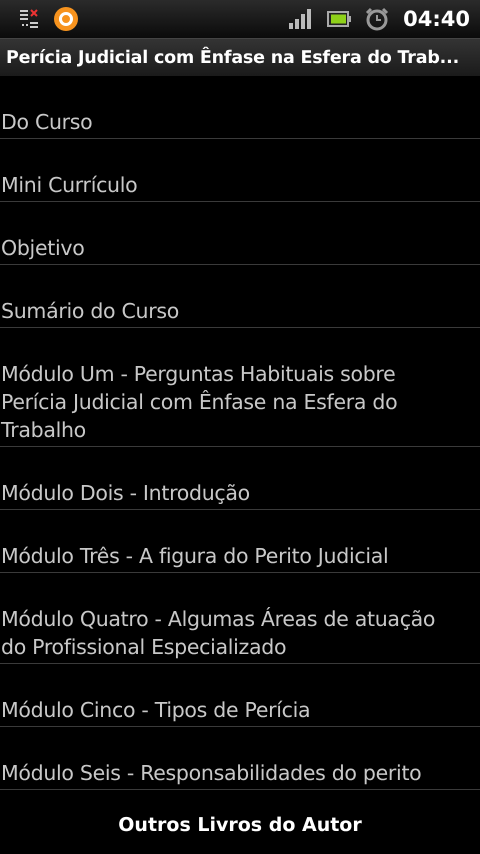 Image resolution: width=480 pixels, height=854 pixels. What do you see at coordinates (240, 541) in the screenshot?
I see `menu-item: Módulo Três - A figura do Perito Judicial` at bounding box center [240, 541].